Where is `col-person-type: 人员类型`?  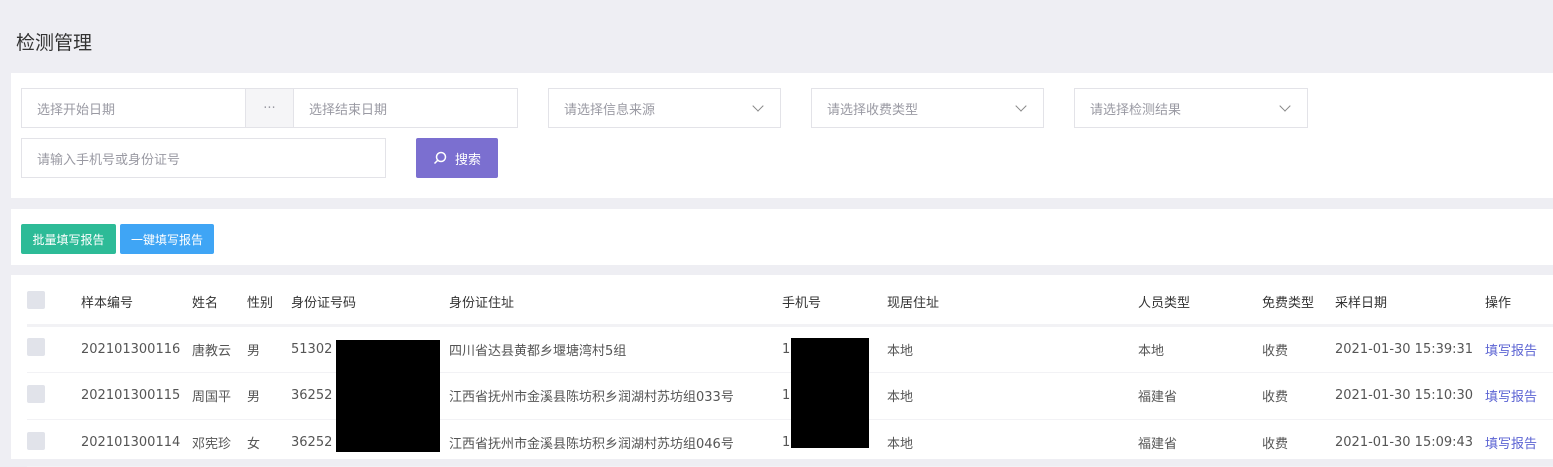 col-person-type: 人员类型 is located at coordinates (1200, 303).